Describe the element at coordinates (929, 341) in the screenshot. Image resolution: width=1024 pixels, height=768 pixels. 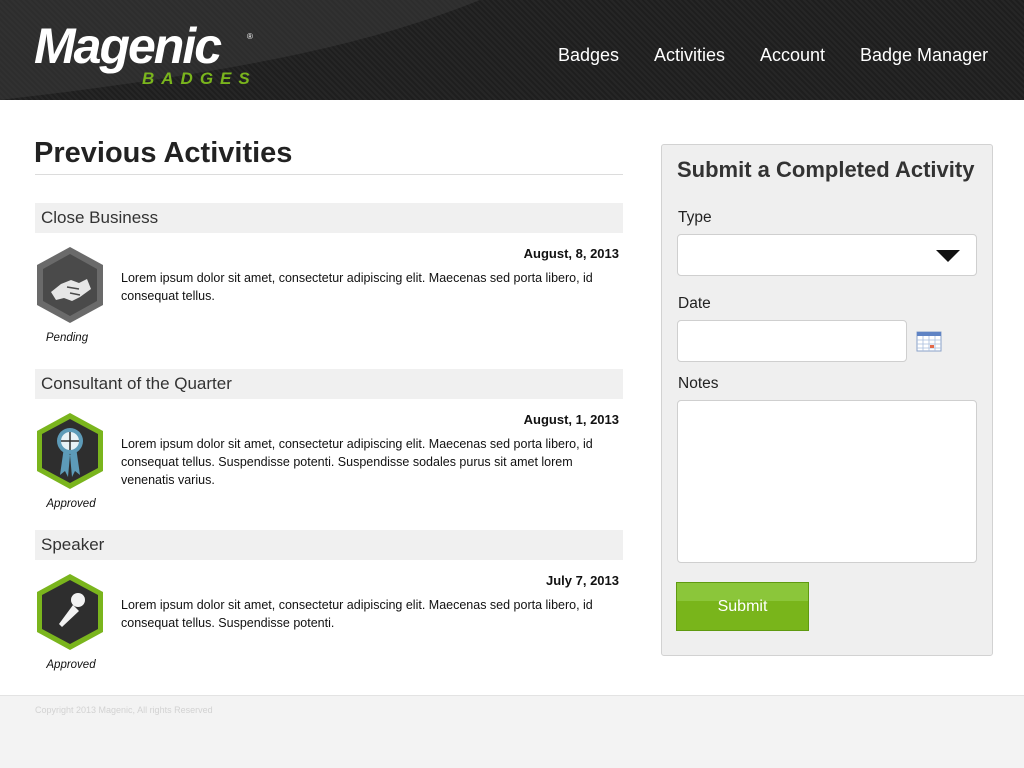
I see `calendar-icon` at that location.